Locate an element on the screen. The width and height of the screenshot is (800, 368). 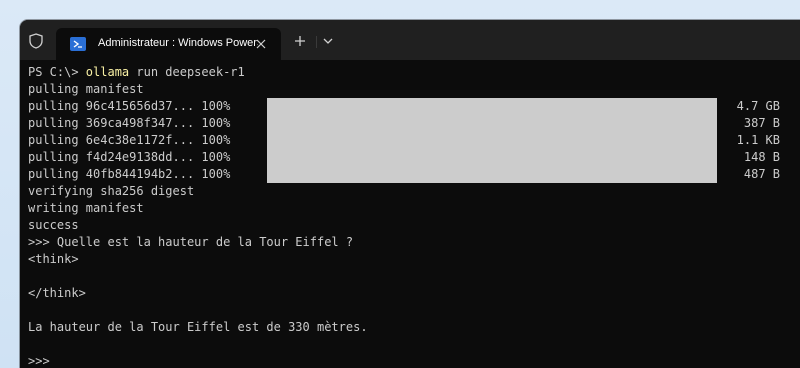
pull-line: pulling 6e4c38e1172f... 100% is located at coordinates (129, 140).